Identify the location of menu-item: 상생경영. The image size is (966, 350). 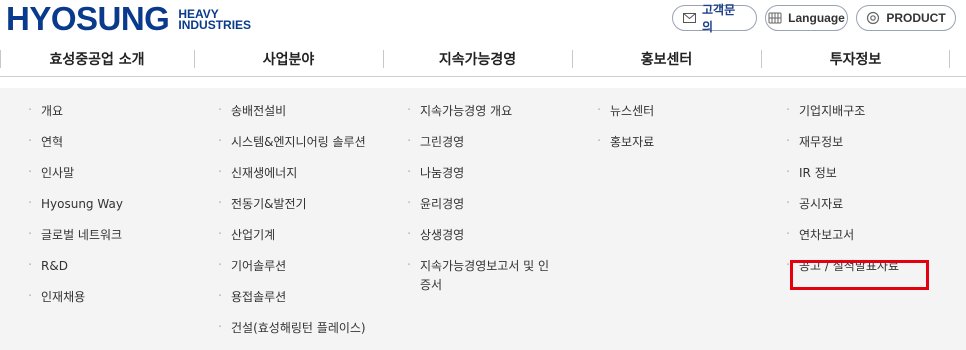
(481, 235).